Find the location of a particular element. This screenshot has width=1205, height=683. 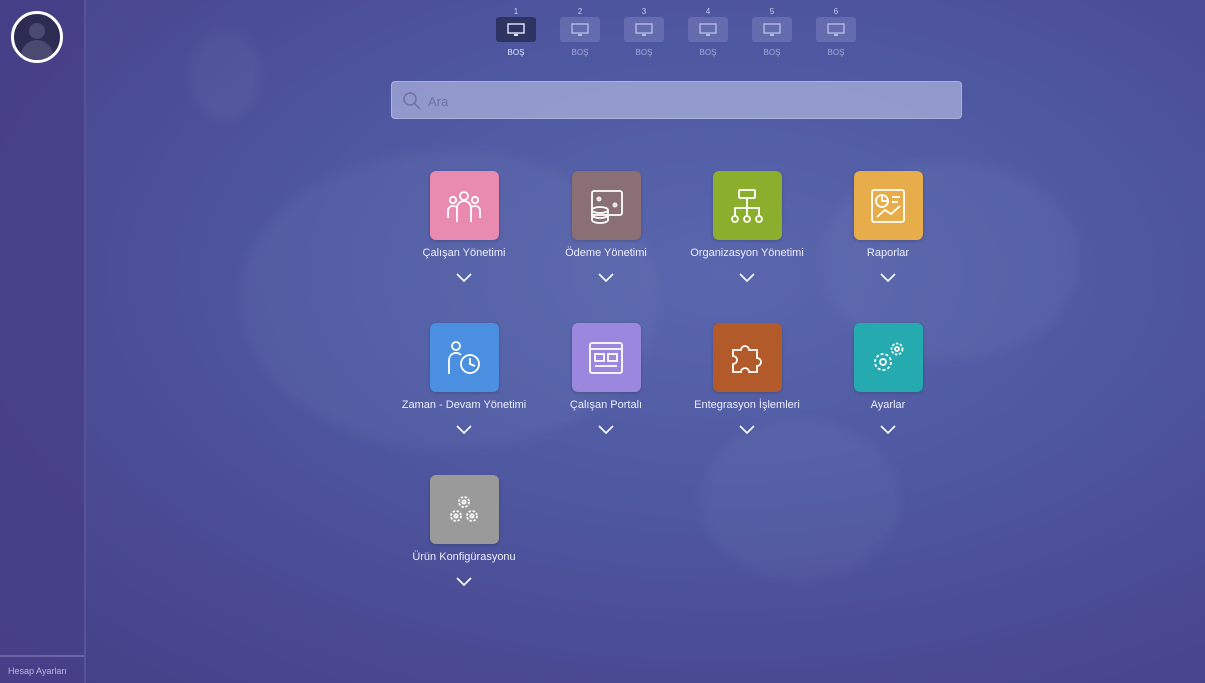

module-integration-operations: Entegrasyon İşlemleri is located at coordinates (747, 378).